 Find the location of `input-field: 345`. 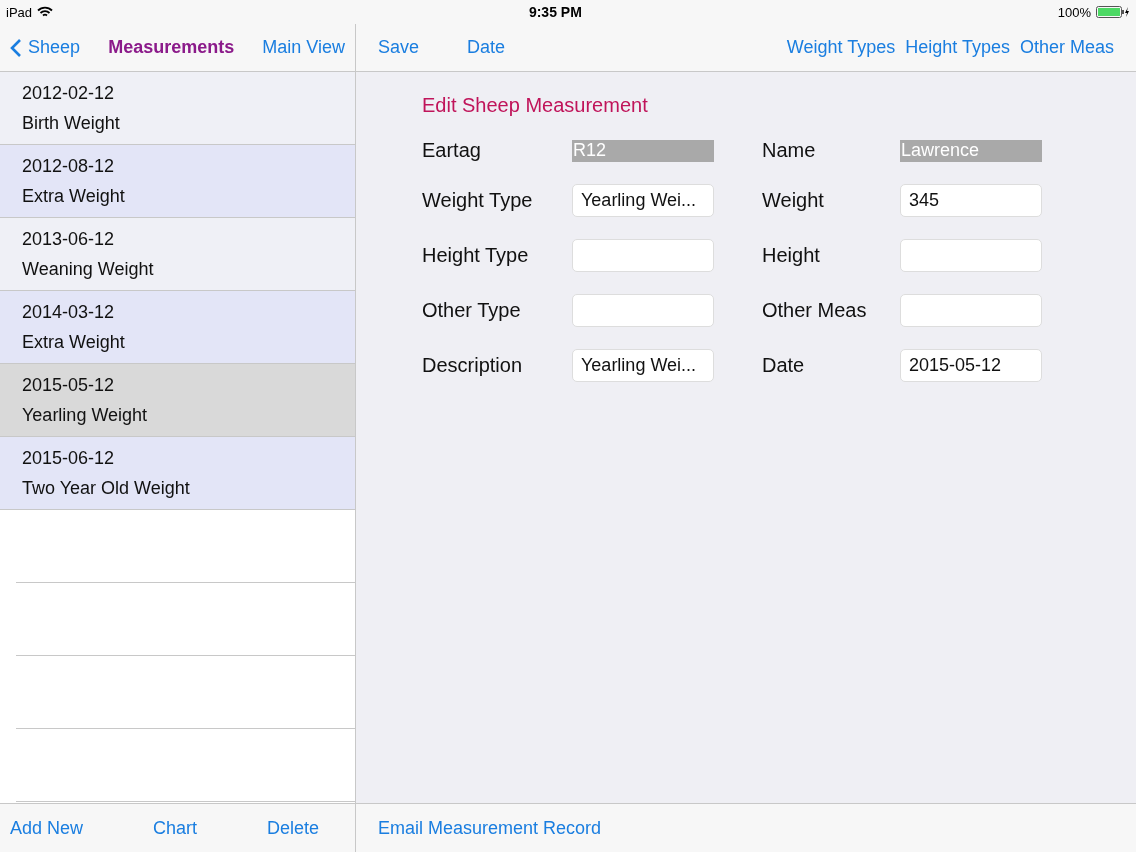

input-field: 345 is located at coordinates (971, 200).